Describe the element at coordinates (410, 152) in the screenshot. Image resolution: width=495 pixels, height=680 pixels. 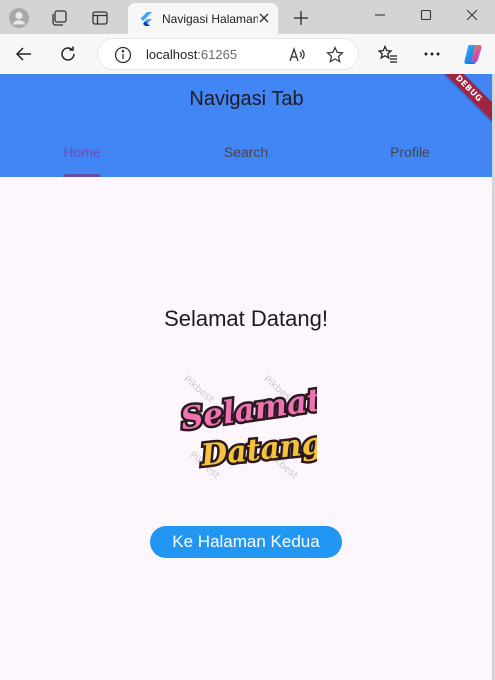
I see `tab-profile-label: Profile` at that location.